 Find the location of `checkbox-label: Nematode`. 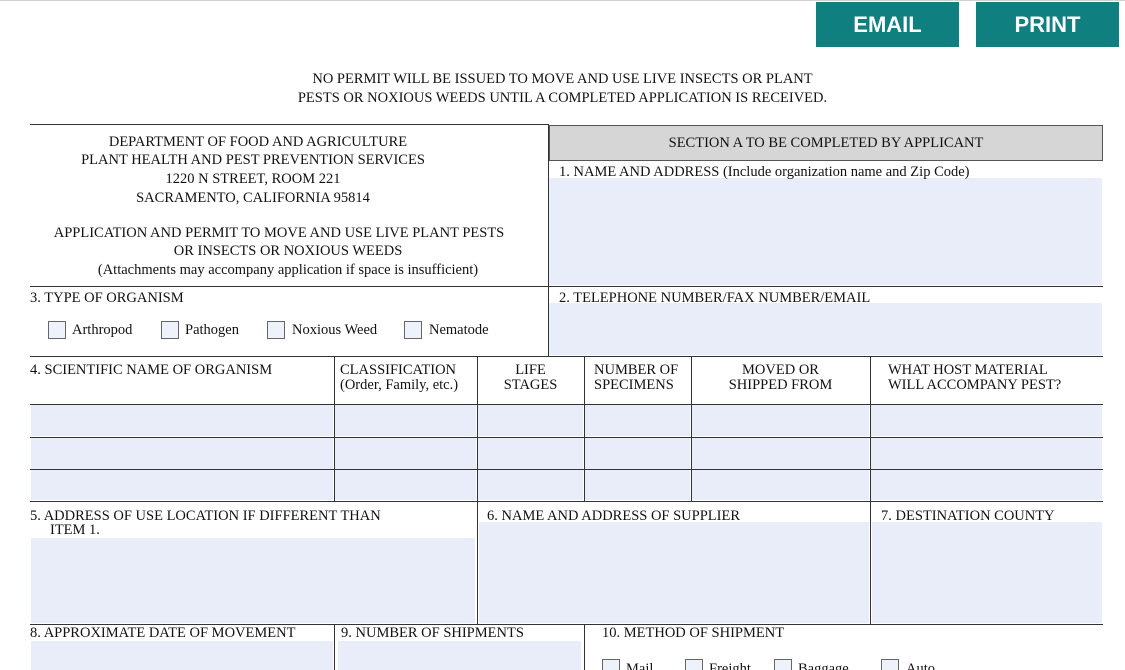

checkbox-label: Nematode is located at coordinates (459, 330).